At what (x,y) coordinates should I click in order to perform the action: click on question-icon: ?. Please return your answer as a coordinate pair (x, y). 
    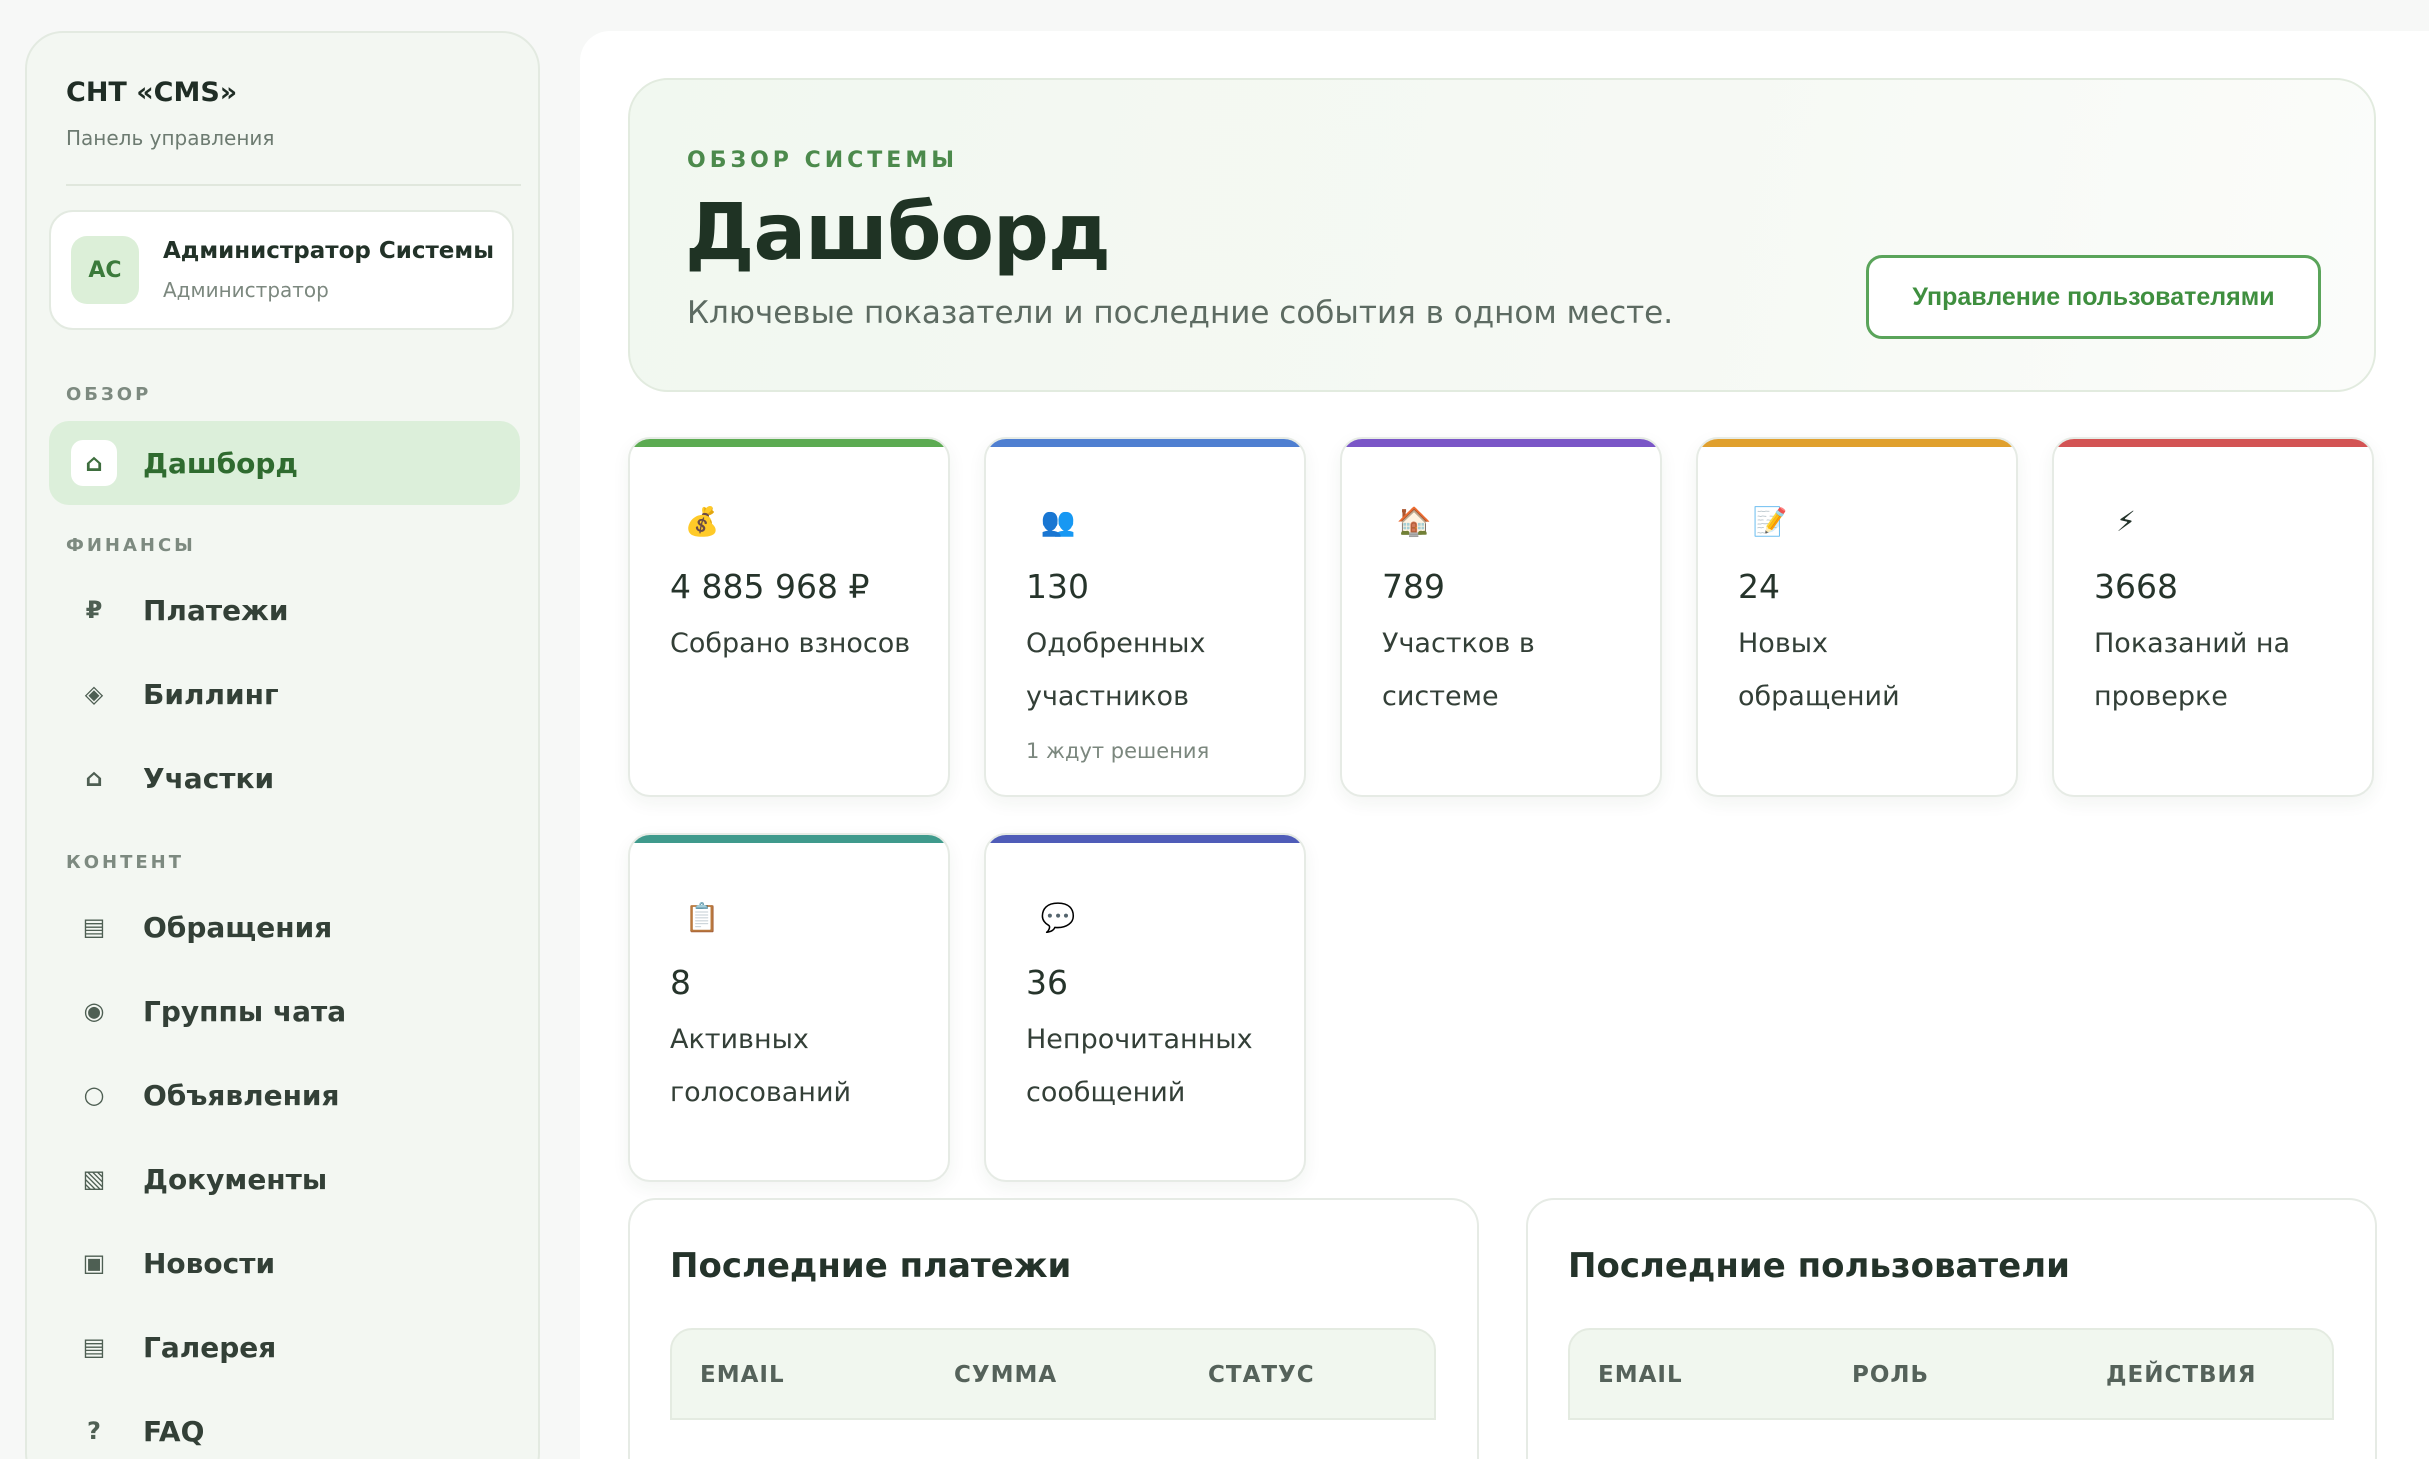
    Looking at the image, I should click on (94, 1431).